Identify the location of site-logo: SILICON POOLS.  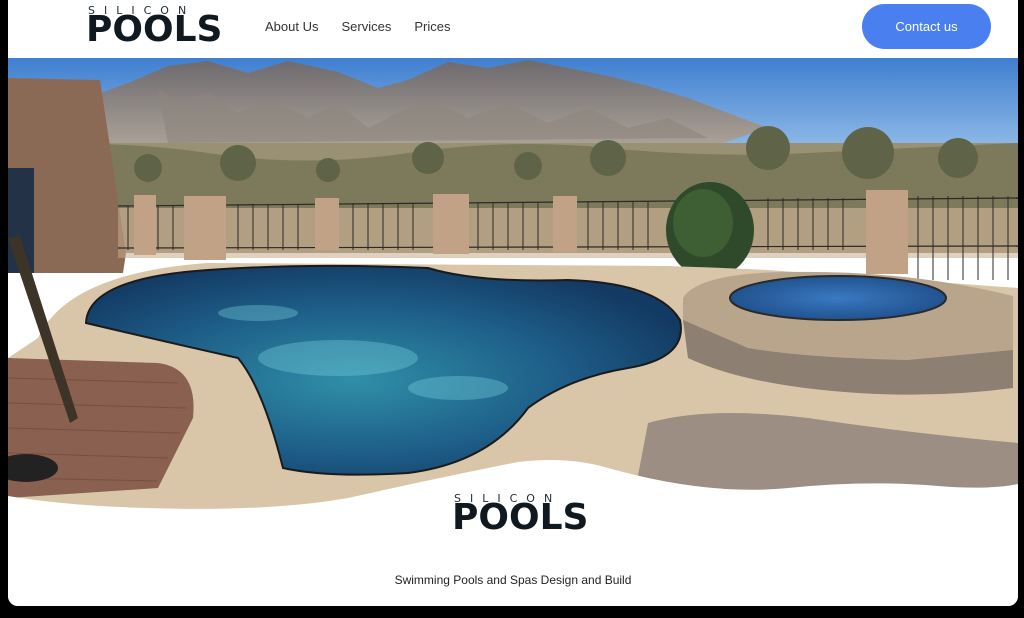
(154, 27).